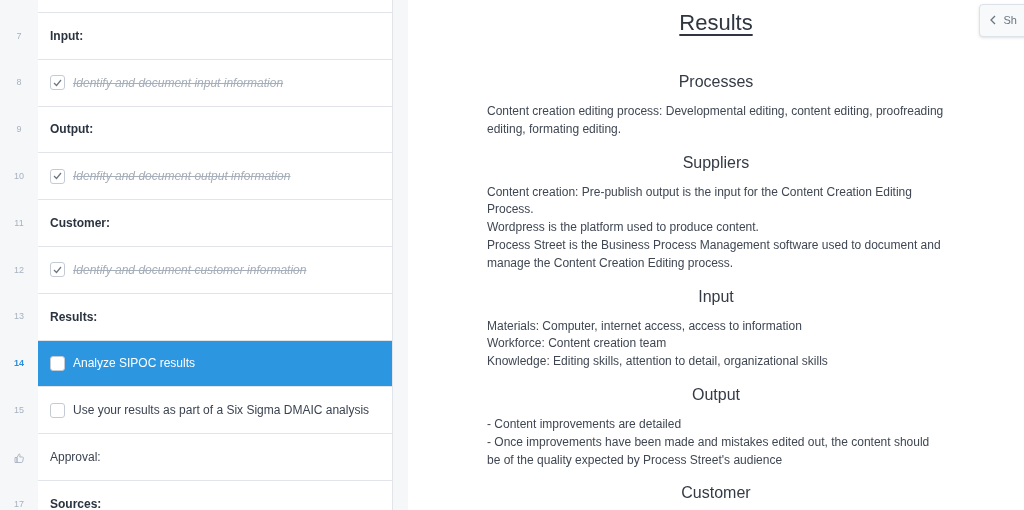 The height and width of the screenshot is (510, 1024). Describe the element at coordinates (577, 344) in the screenshot. I see `paragraph: Workforce: Content creation team` at that location.